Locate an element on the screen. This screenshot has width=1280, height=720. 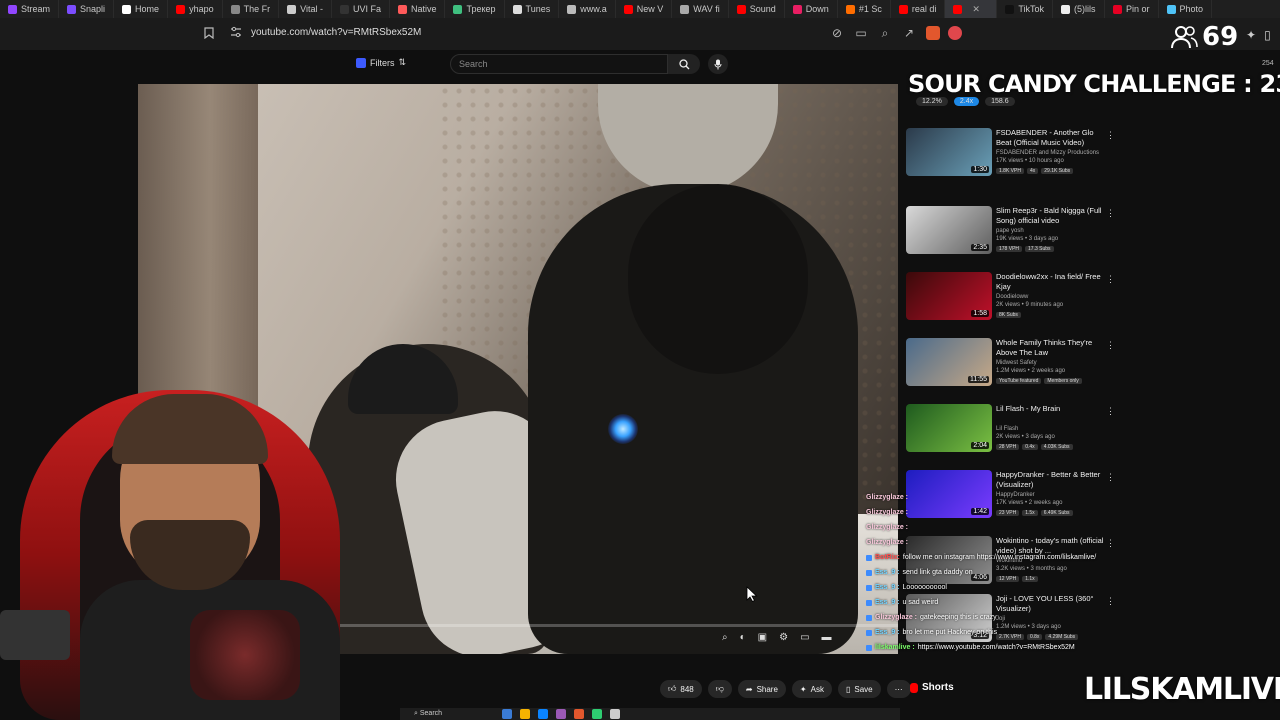
search-input: Search is located at coordinates (559, 64).